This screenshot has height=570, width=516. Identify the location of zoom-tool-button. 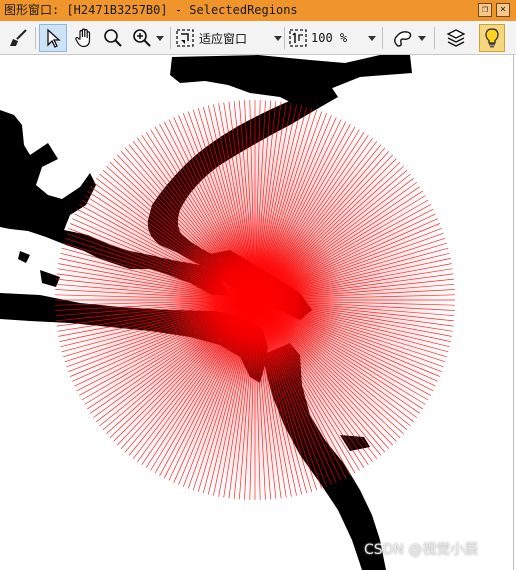
(113, 38).